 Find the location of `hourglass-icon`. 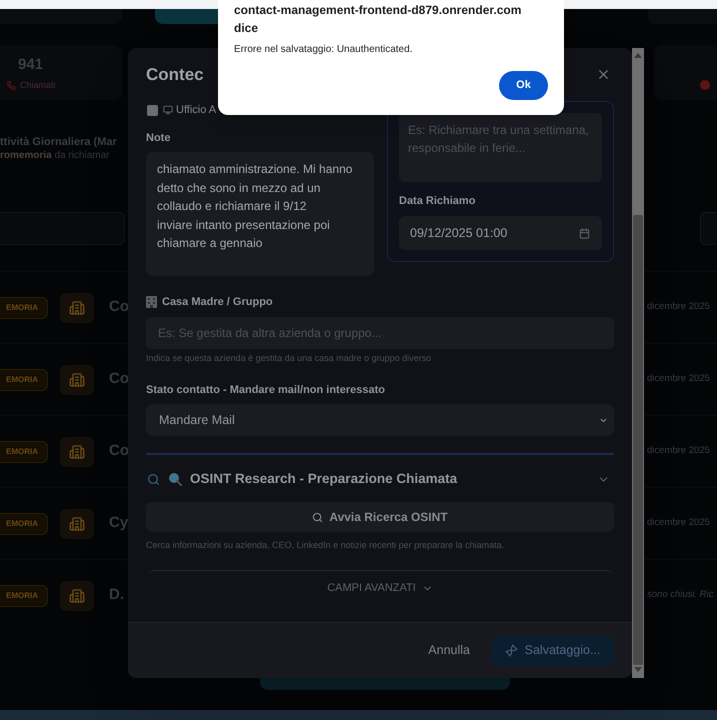

hourglass-icon is located at coordinates (511, 650).